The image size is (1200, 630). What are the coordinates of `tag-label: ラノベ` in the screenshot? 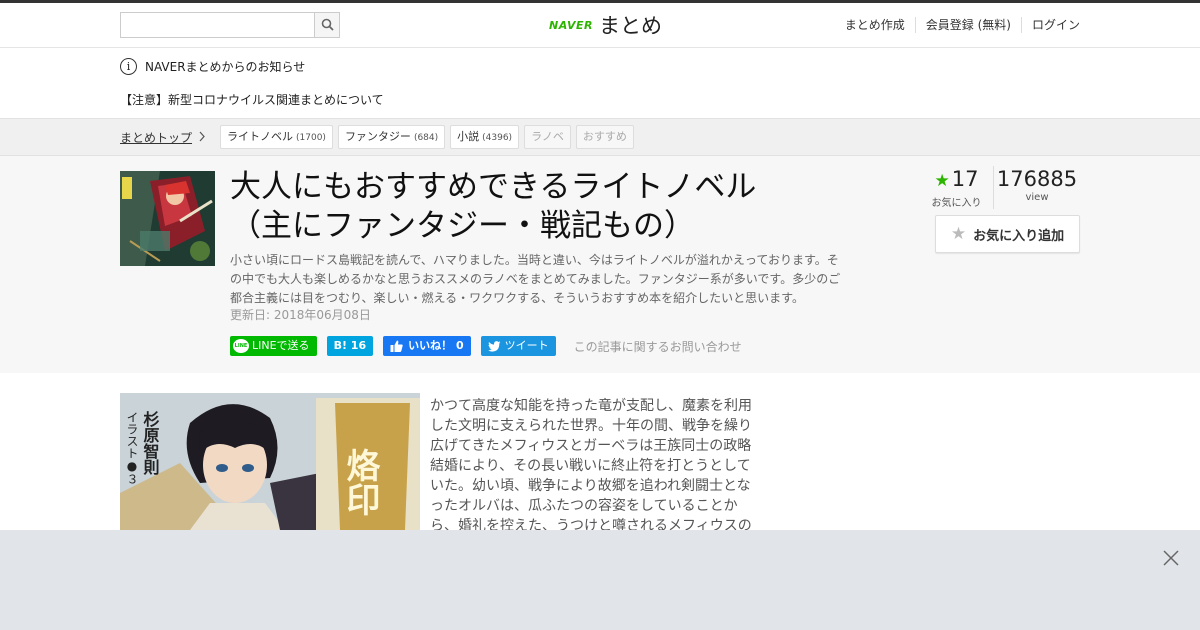 It's located at (547, 136).